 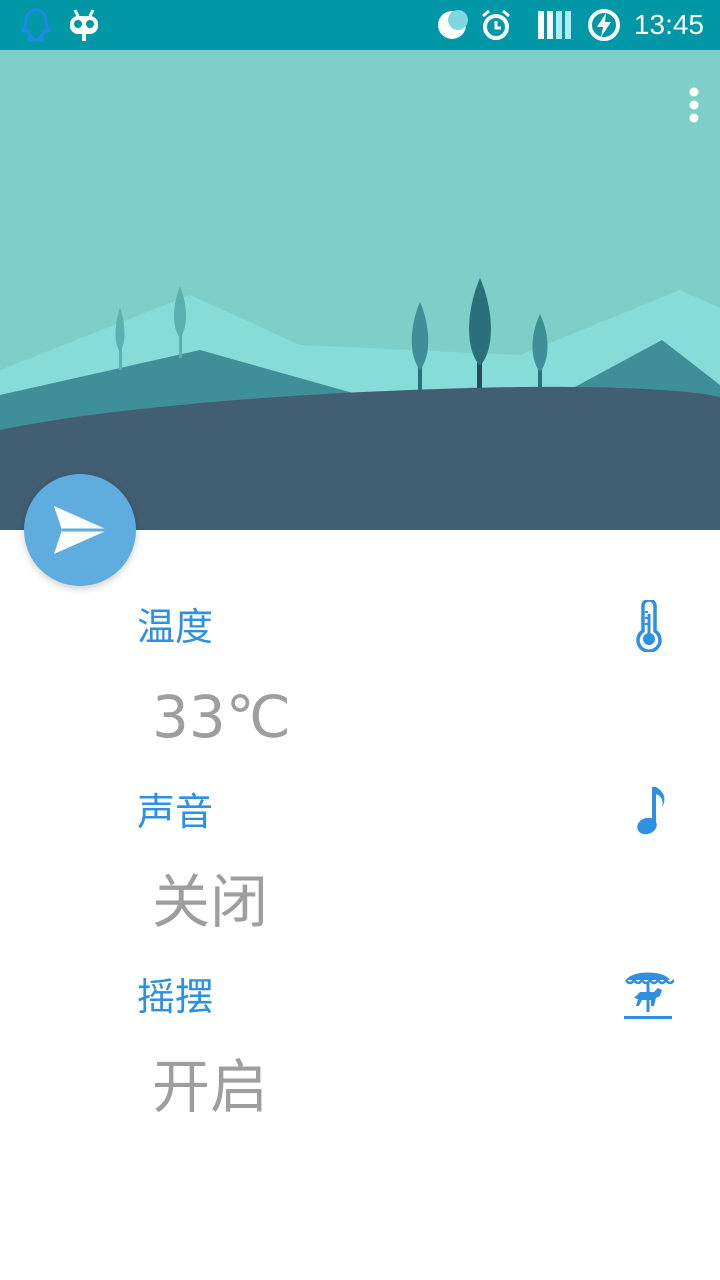 I want to click on status-time: 13:45, so click(x=668, y=24).